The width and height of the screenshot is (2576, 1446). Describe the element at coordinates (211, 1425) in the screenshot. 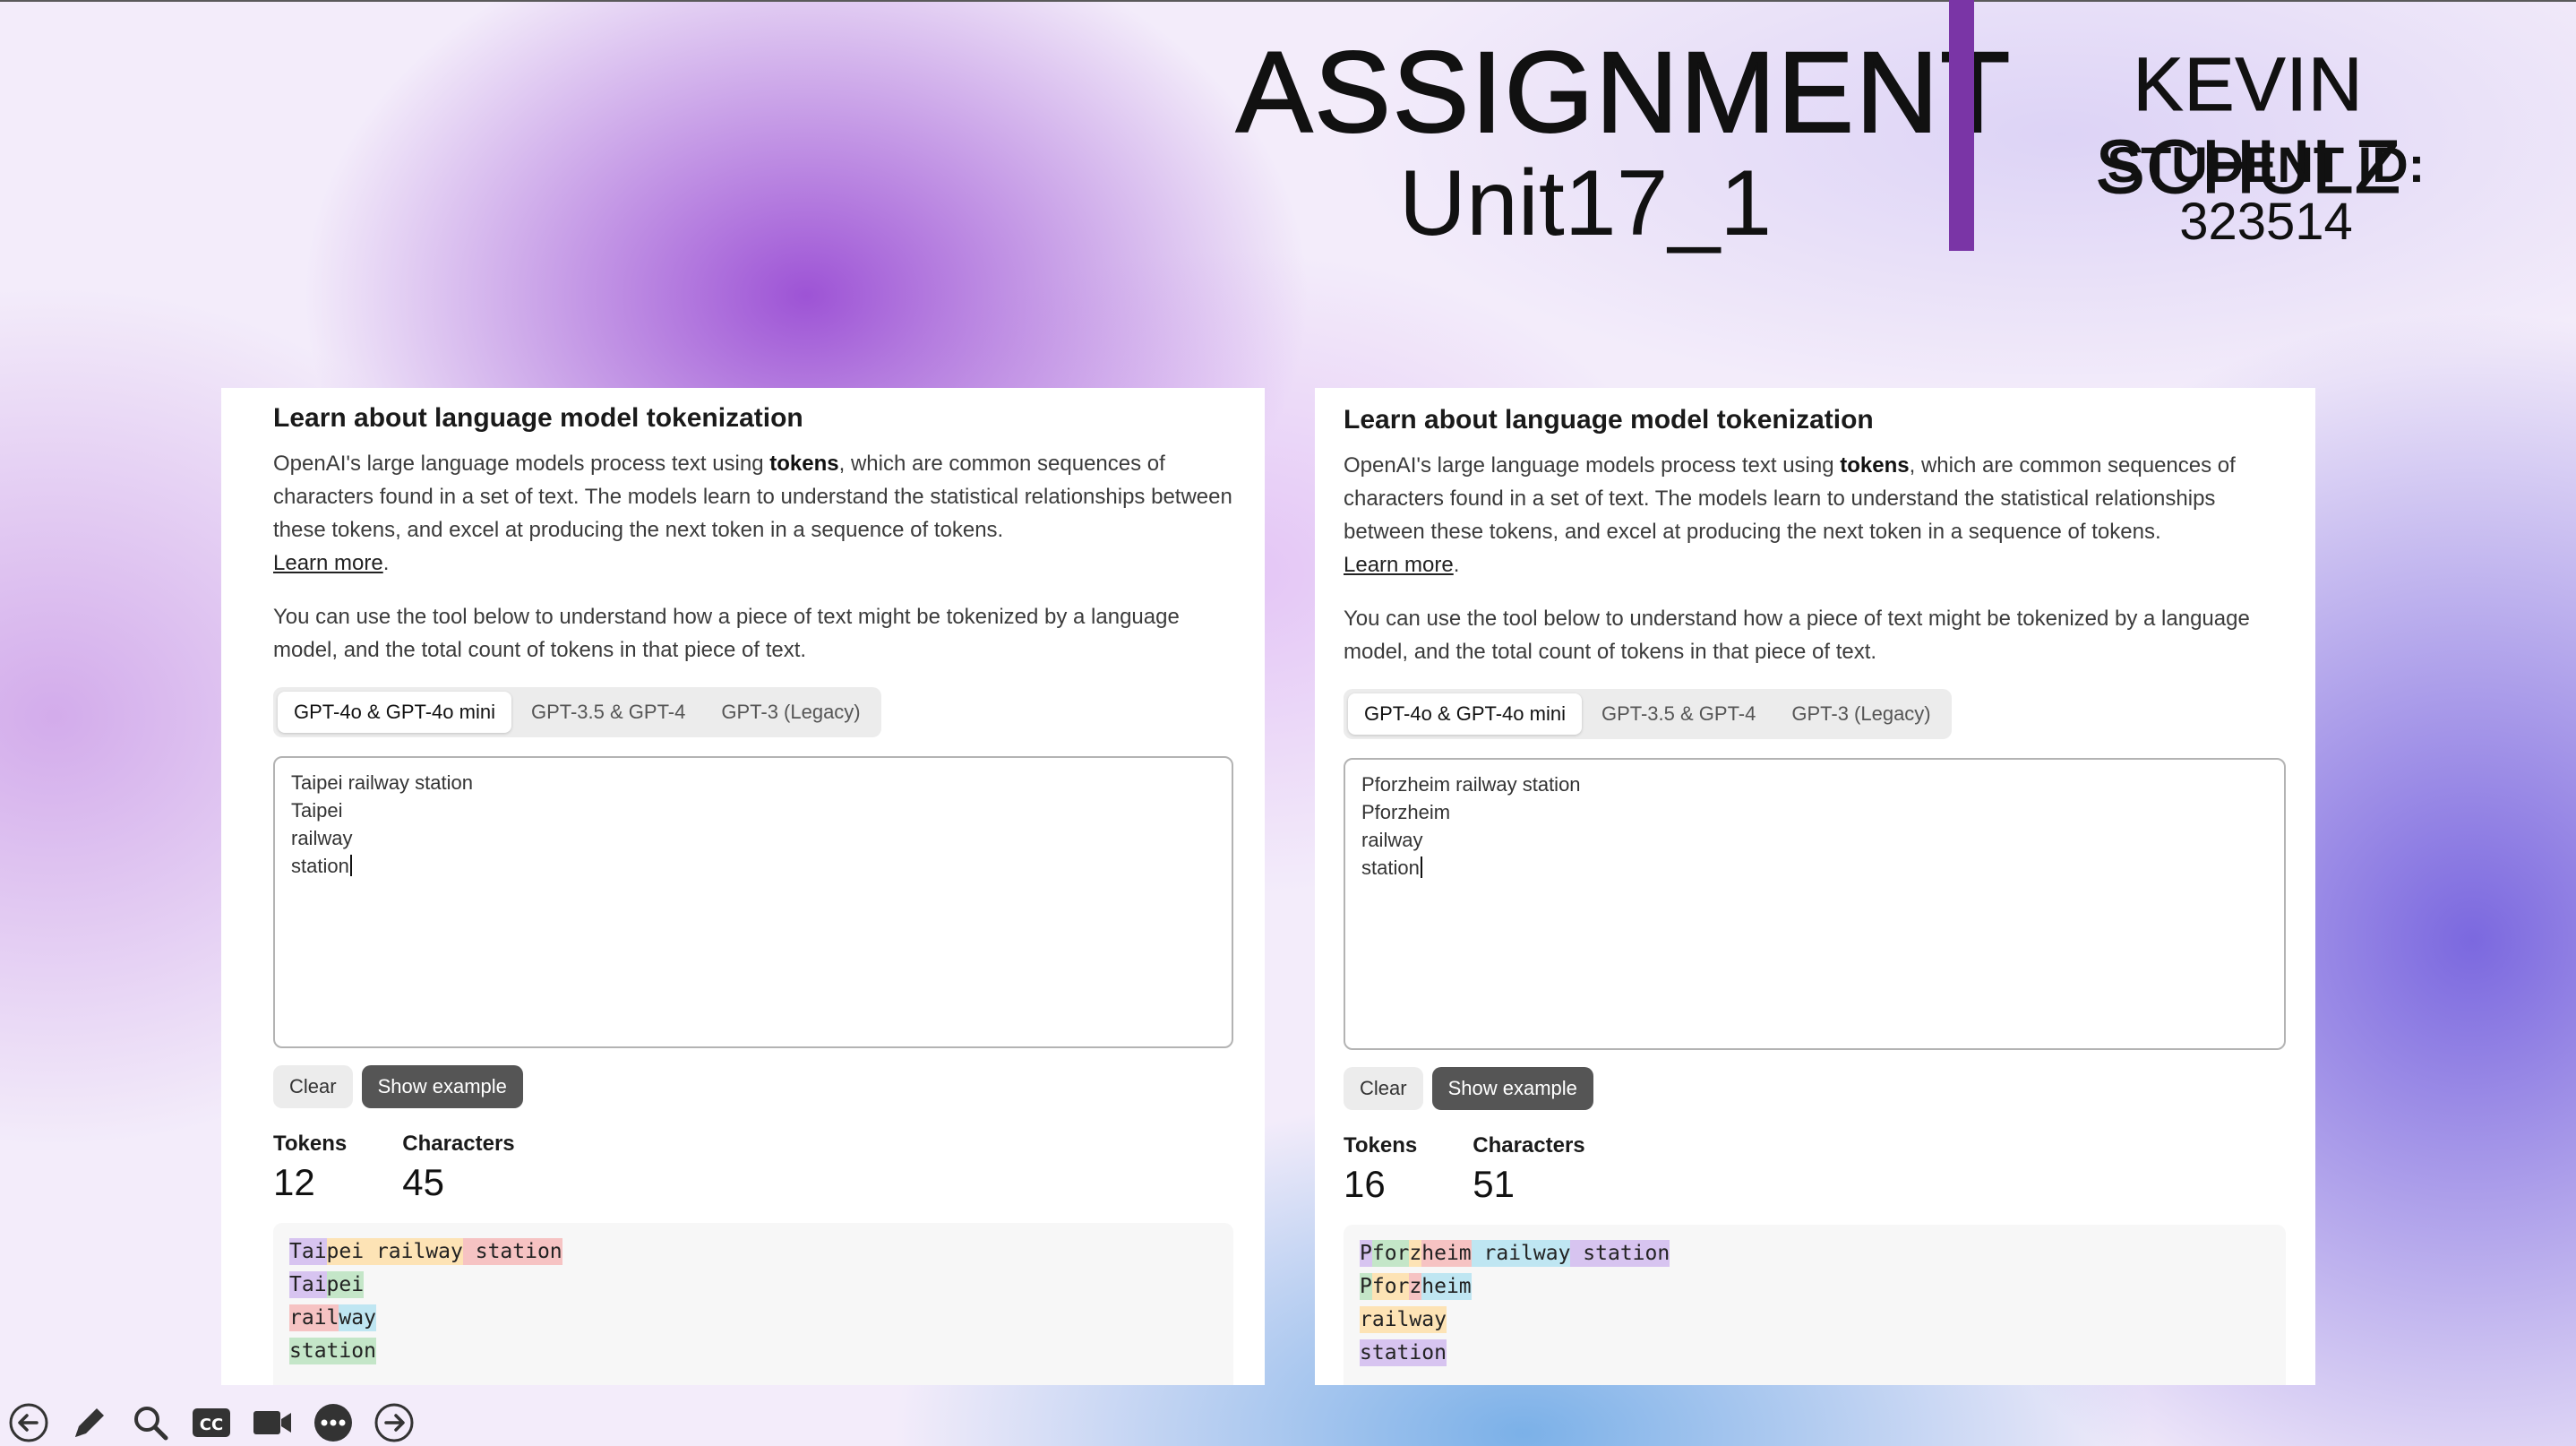

I see `svg-text: CC` at that location.